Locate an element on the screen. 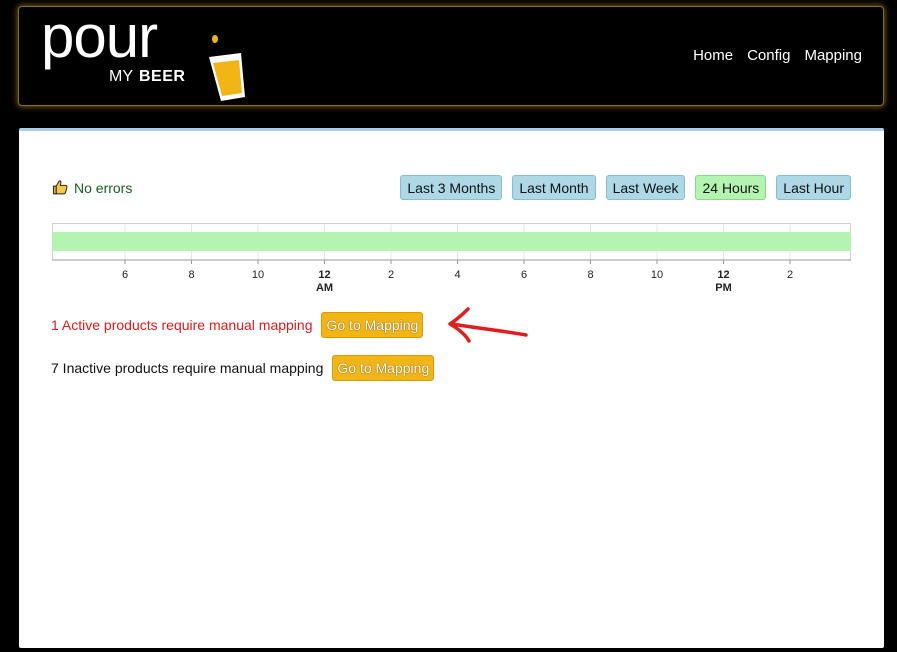  active-mapping-text: 1 Active products require manual mapping is located at coordinates (182, 325).